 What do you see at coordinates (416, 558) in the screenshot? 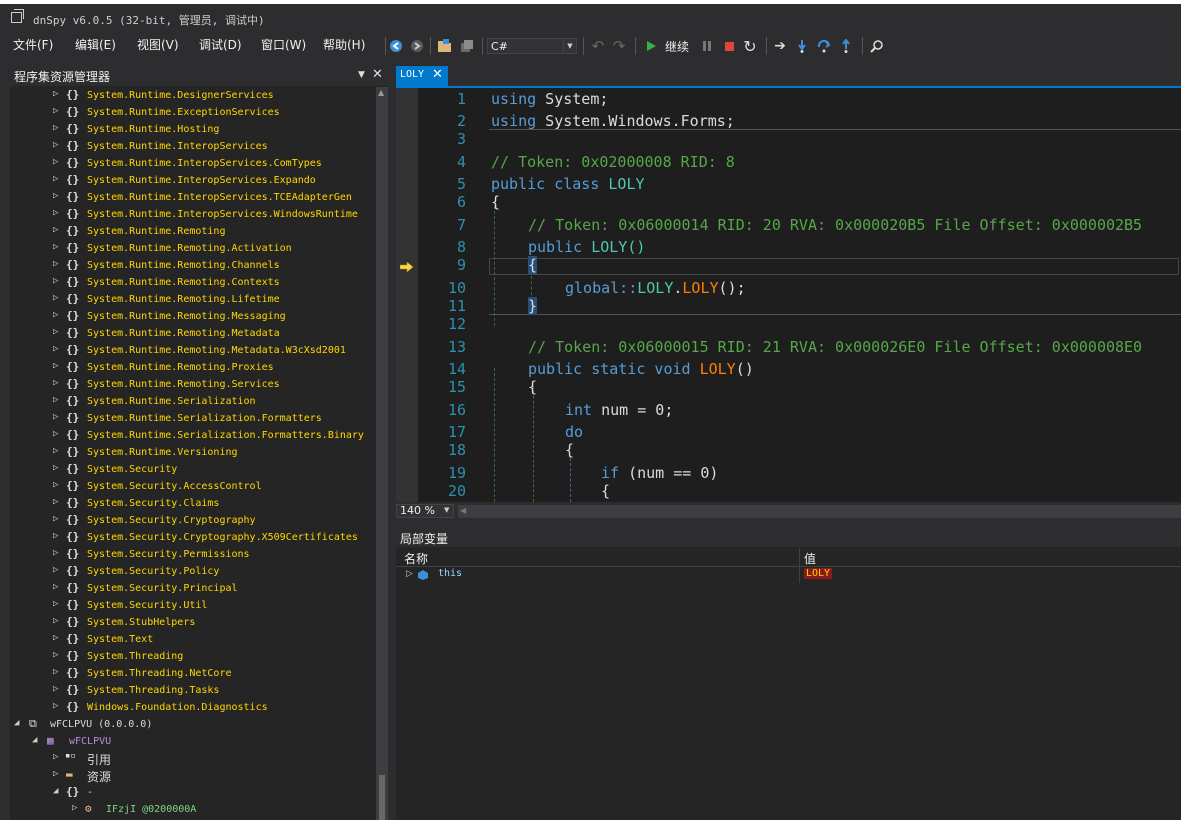
I see `column-name: 名称` at bounding box center [416, 558].